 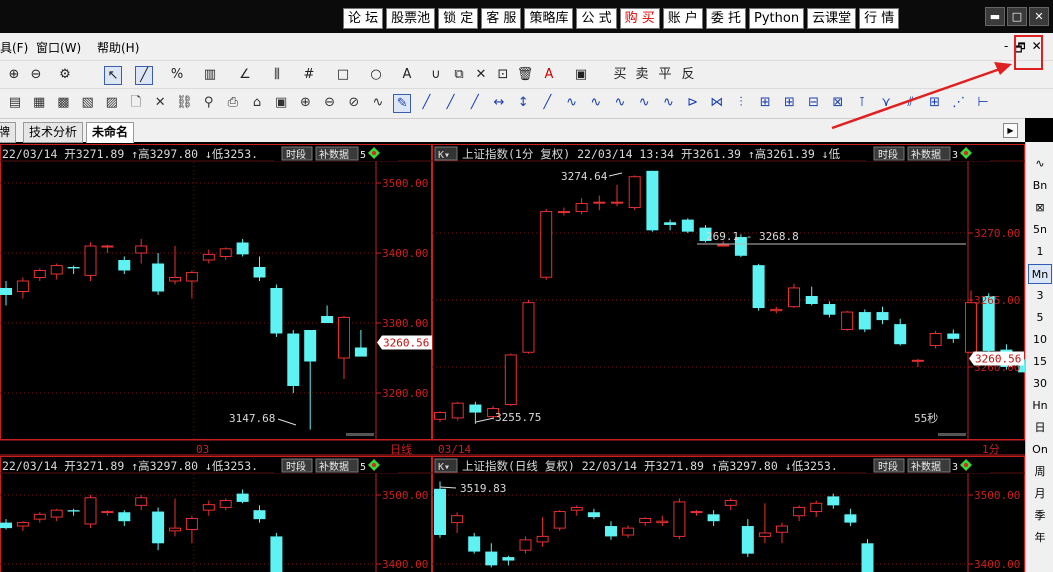 What do you see at coordinates (15, 102) in the screenshot?
I see `analysis-tool-0-icon: ▤` at bounding box center [15, 102].